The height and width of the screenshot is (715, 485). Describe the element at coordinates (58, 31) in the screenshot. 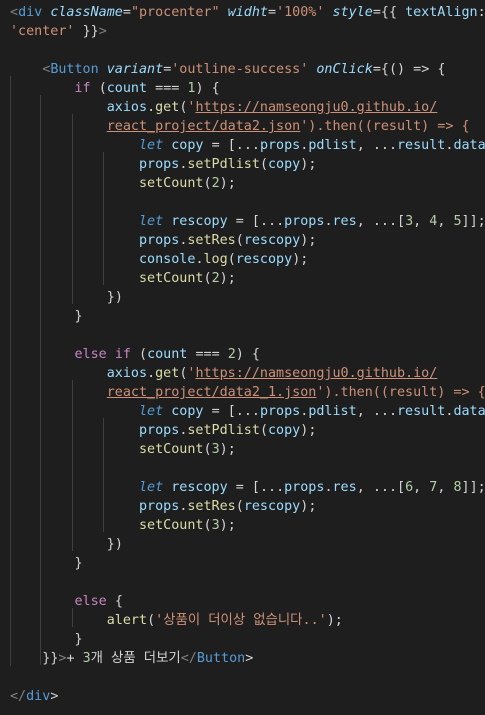

I see `code-line: 'center' }}>` at that location.